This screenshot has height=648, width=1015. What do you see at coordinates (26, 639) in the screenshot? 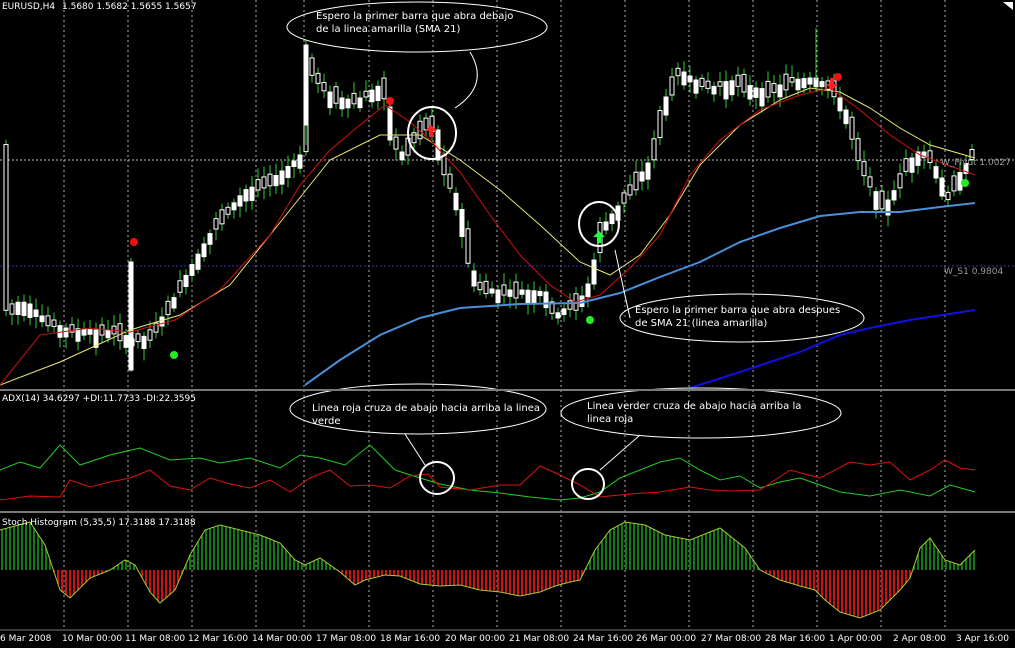
I see `time-tick: 6 Mar 2008` at bounding box center [26, 639].